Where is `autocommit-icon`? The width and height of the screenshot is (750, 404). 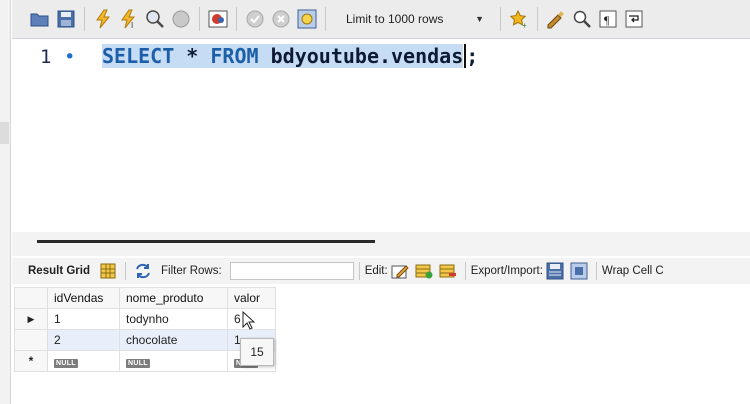 autocommit-icon is located at coordinates (307, 19).